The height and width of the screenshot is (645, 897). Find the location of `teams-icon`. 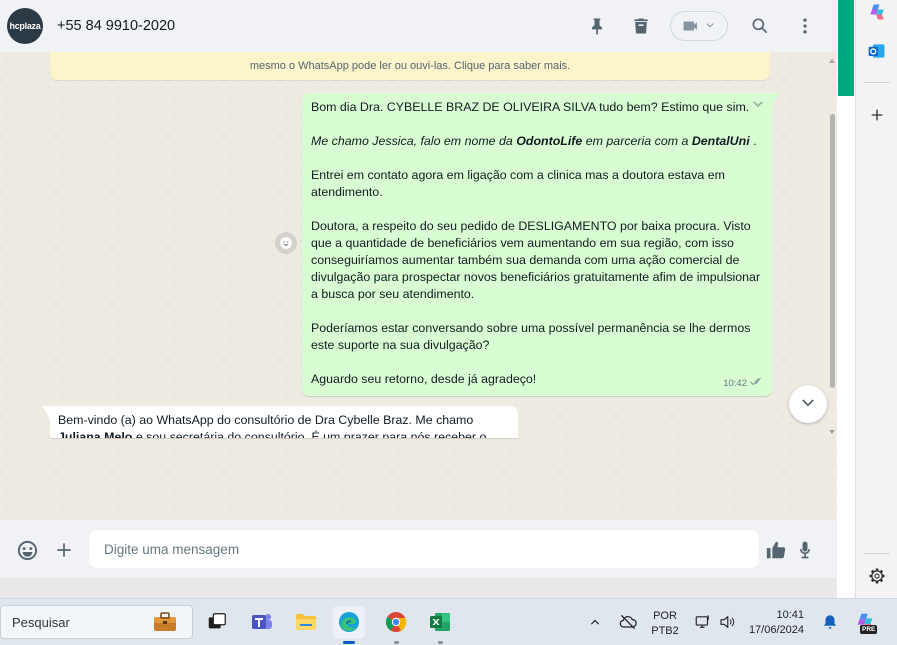

teams-icon is located at coordinates (262, 622).